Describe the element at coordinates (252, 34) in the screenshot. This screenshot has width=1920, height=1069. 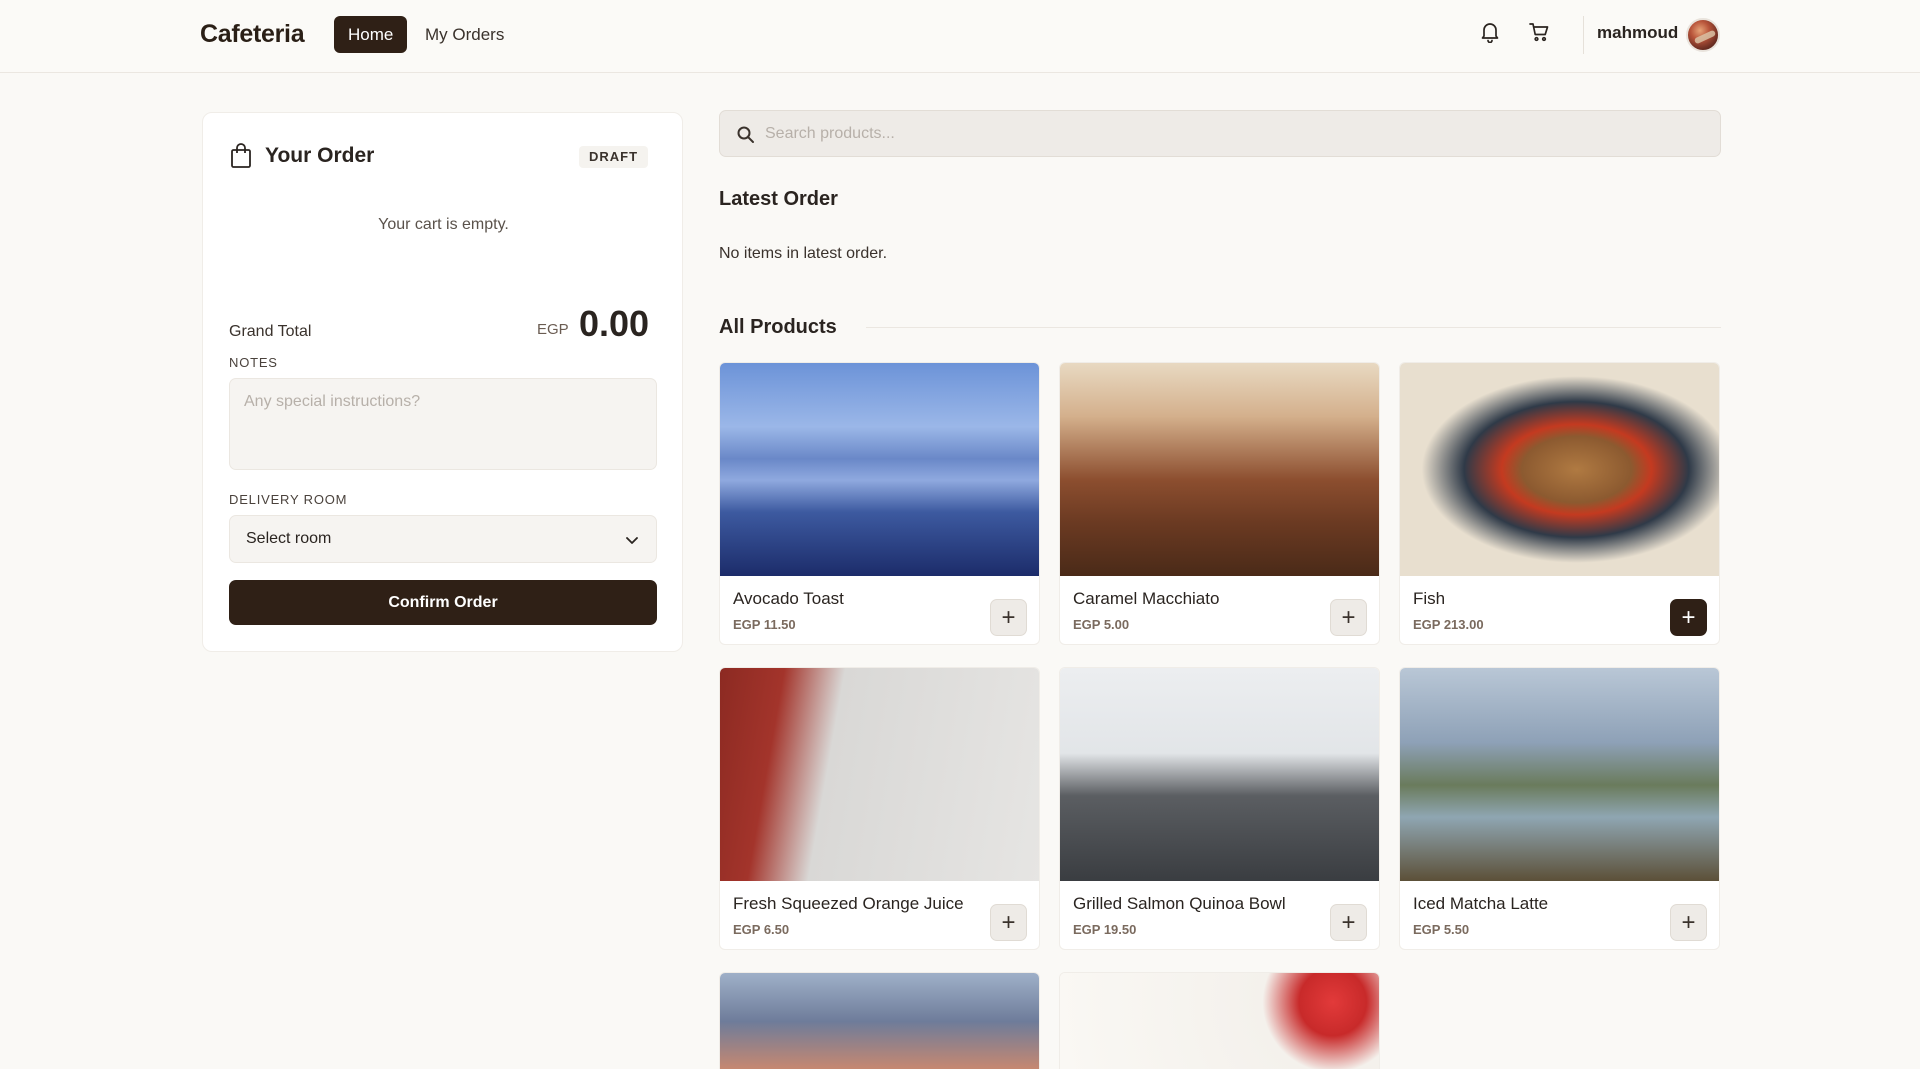
I see `brand-logo: Cafeteria` at that location.